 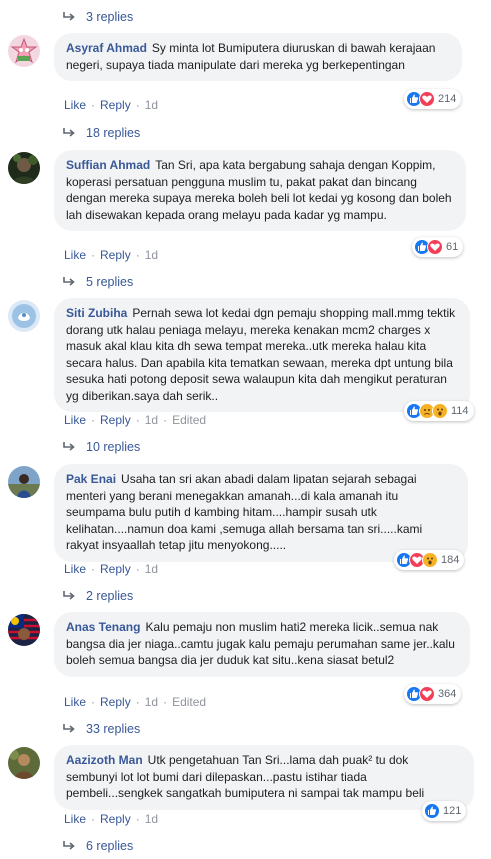 I want to click on reaction-count: 214, so click(x=447, y=99).